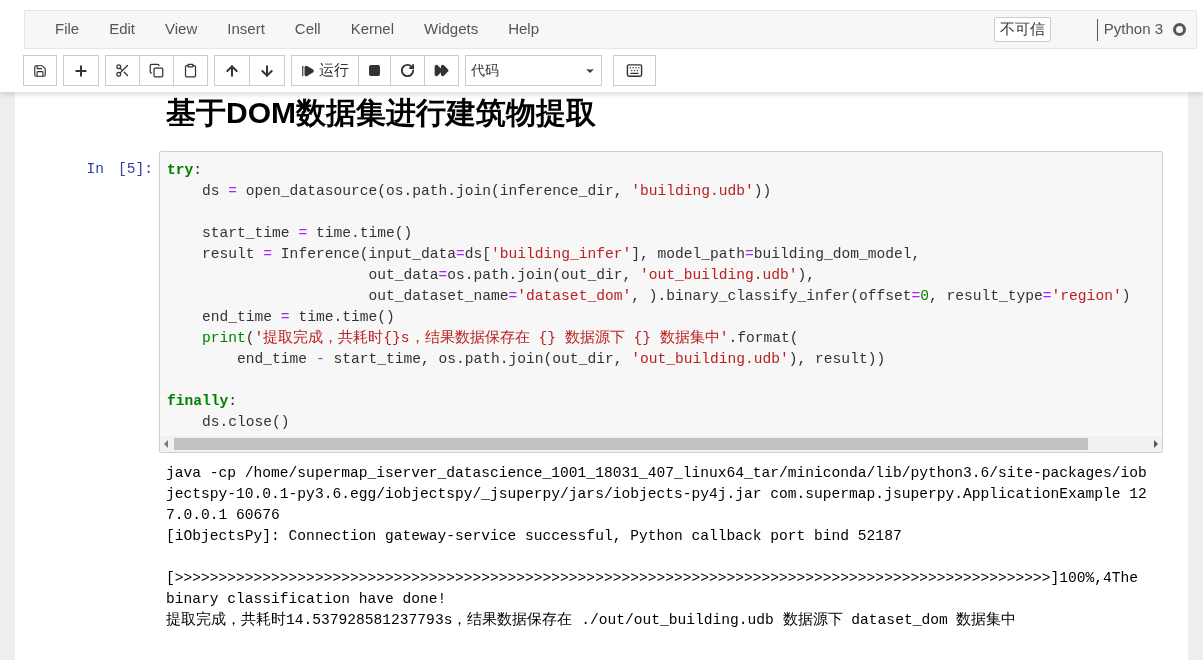 This screenshot has height=660, width=1203. I want to click on stop-button, so click(374, 70).